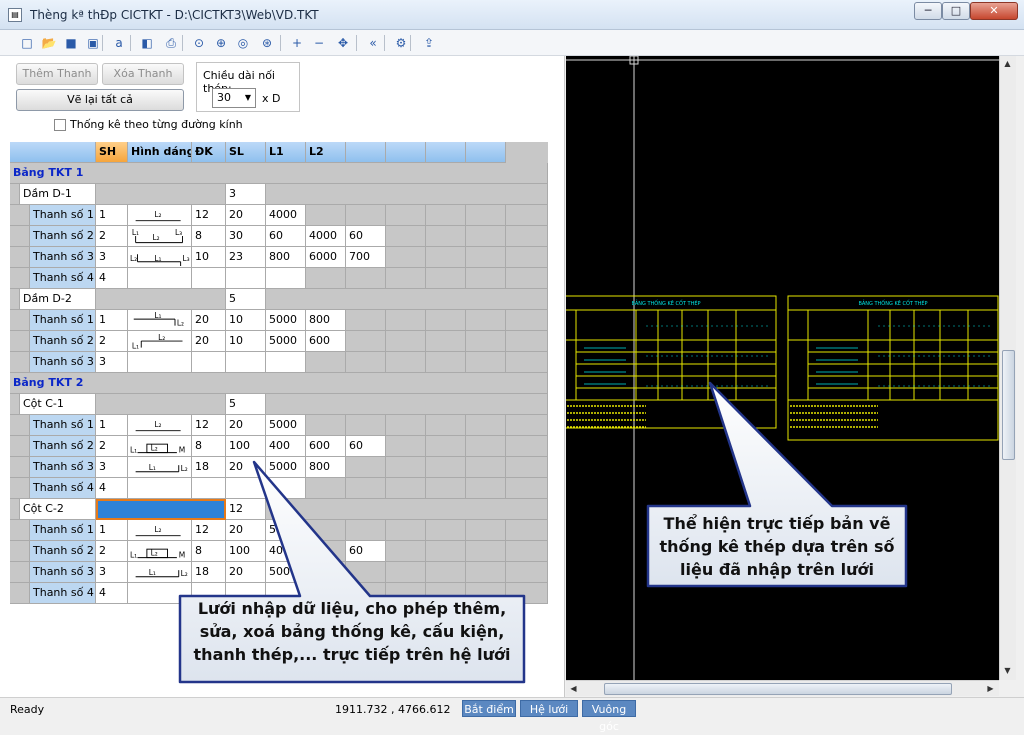  What do you see at coordinates (160, 551) in the screenshot?
I see `bar-shape-cell: L₁ L₂ M` at bounding box center [160, 551].